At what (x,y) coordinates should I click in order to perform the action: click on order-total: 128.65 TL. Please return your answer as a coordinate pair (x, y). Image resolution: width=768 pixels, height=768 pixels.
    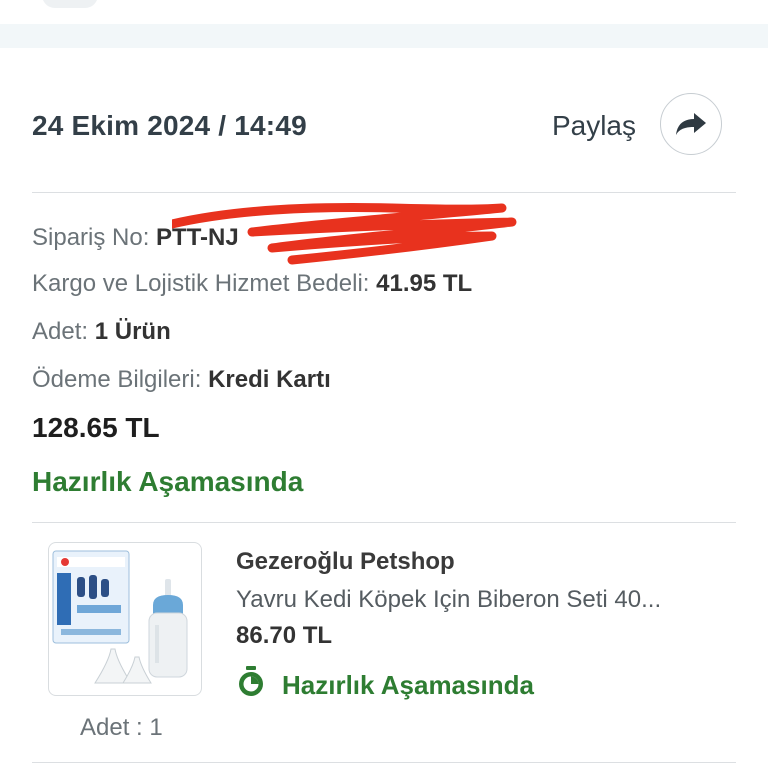
    Looking at the image, I should click on (96, 427).